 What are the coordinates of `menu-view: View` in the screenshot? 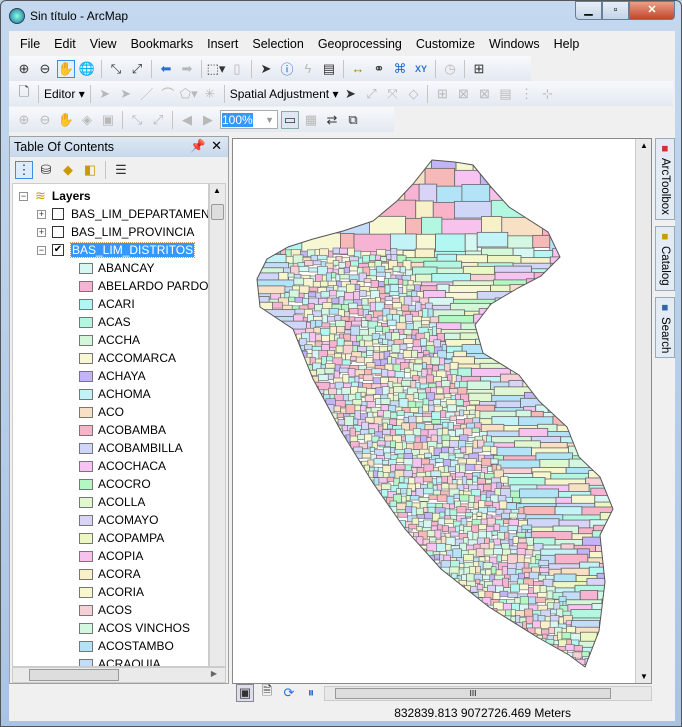 It's located at (103, 44).